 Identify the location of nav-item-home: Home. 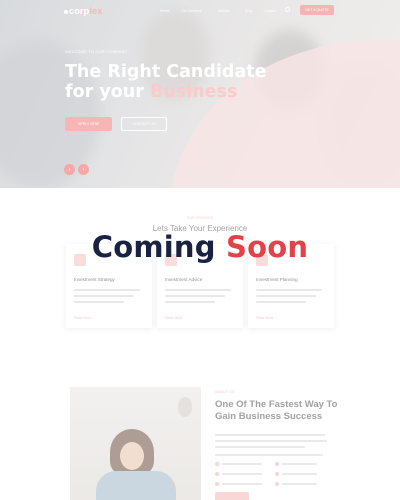
(164, 11).